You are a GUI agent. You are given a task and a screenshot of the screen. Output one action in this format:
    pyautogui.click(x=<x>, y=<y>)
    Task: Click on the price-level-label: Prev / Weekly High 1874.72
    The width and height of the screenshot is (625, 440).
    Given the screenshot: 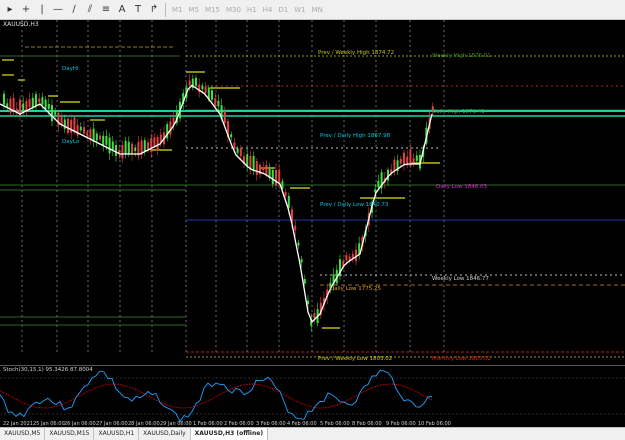 What is the action you would take?
    pyautogui.click(x=356, y=53)
    